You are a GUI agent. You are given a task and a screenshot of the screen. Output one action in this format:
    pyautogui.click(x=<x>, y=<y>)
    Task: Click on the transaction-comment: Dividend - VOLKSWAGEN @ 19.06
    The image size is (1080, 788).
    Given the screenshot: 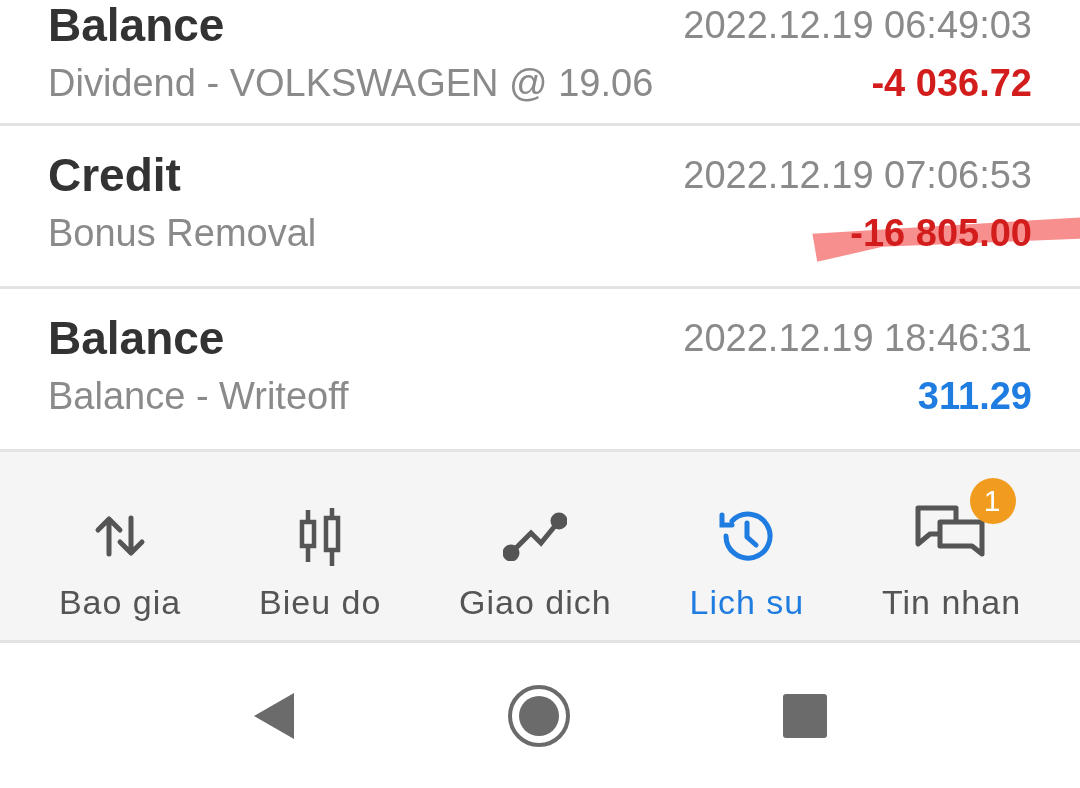 What is the action you would take?
    pyautogui.click(x=351, y=83)
    